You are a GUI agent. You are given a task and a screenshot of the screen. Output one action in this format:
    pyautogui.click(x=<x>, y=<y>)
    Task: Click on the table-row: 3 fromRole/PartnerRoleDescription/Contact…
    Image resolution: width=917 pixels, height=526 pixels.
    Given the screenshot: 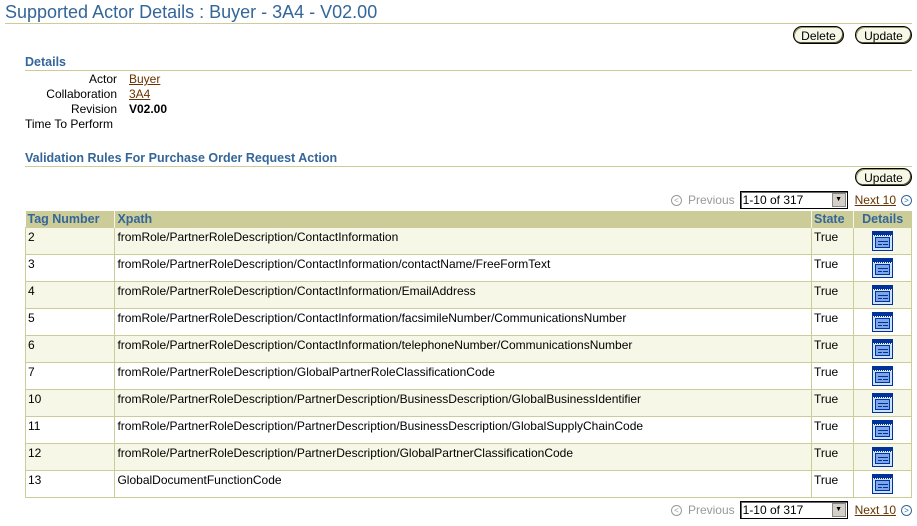 What is the action you would take?
    pyautogui.click(x=468, y=268)
    